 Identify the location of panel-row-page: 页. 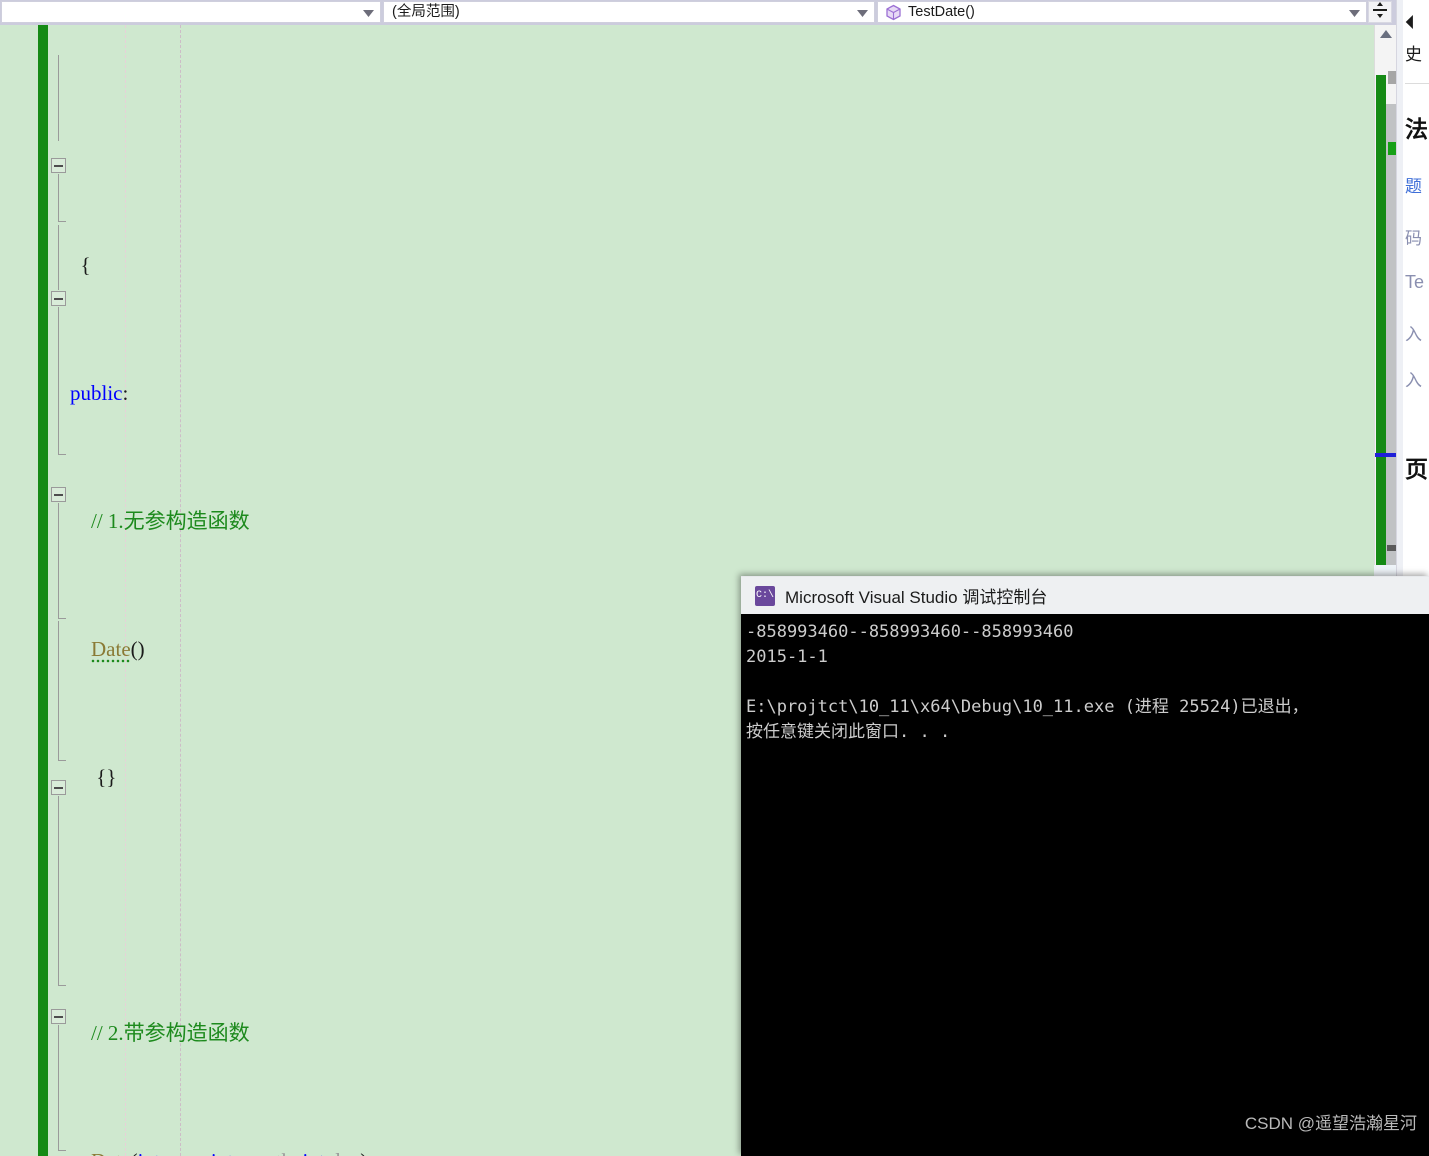
(1417, 467).